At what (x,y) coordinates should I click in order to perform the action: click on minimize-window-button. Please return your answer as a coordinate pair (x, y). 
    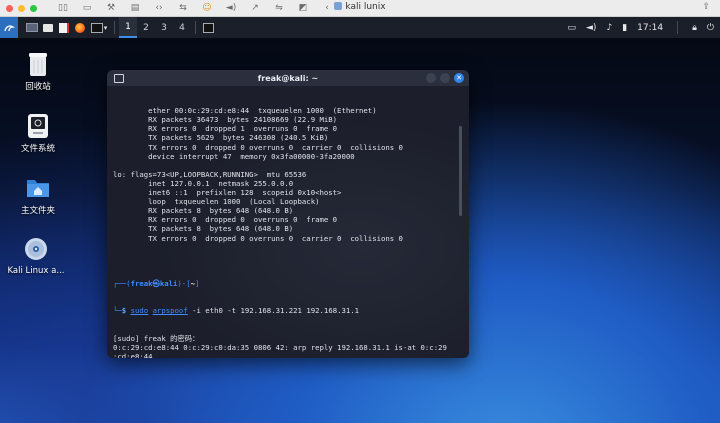
    Looking at the image, I should click on (21, 8).